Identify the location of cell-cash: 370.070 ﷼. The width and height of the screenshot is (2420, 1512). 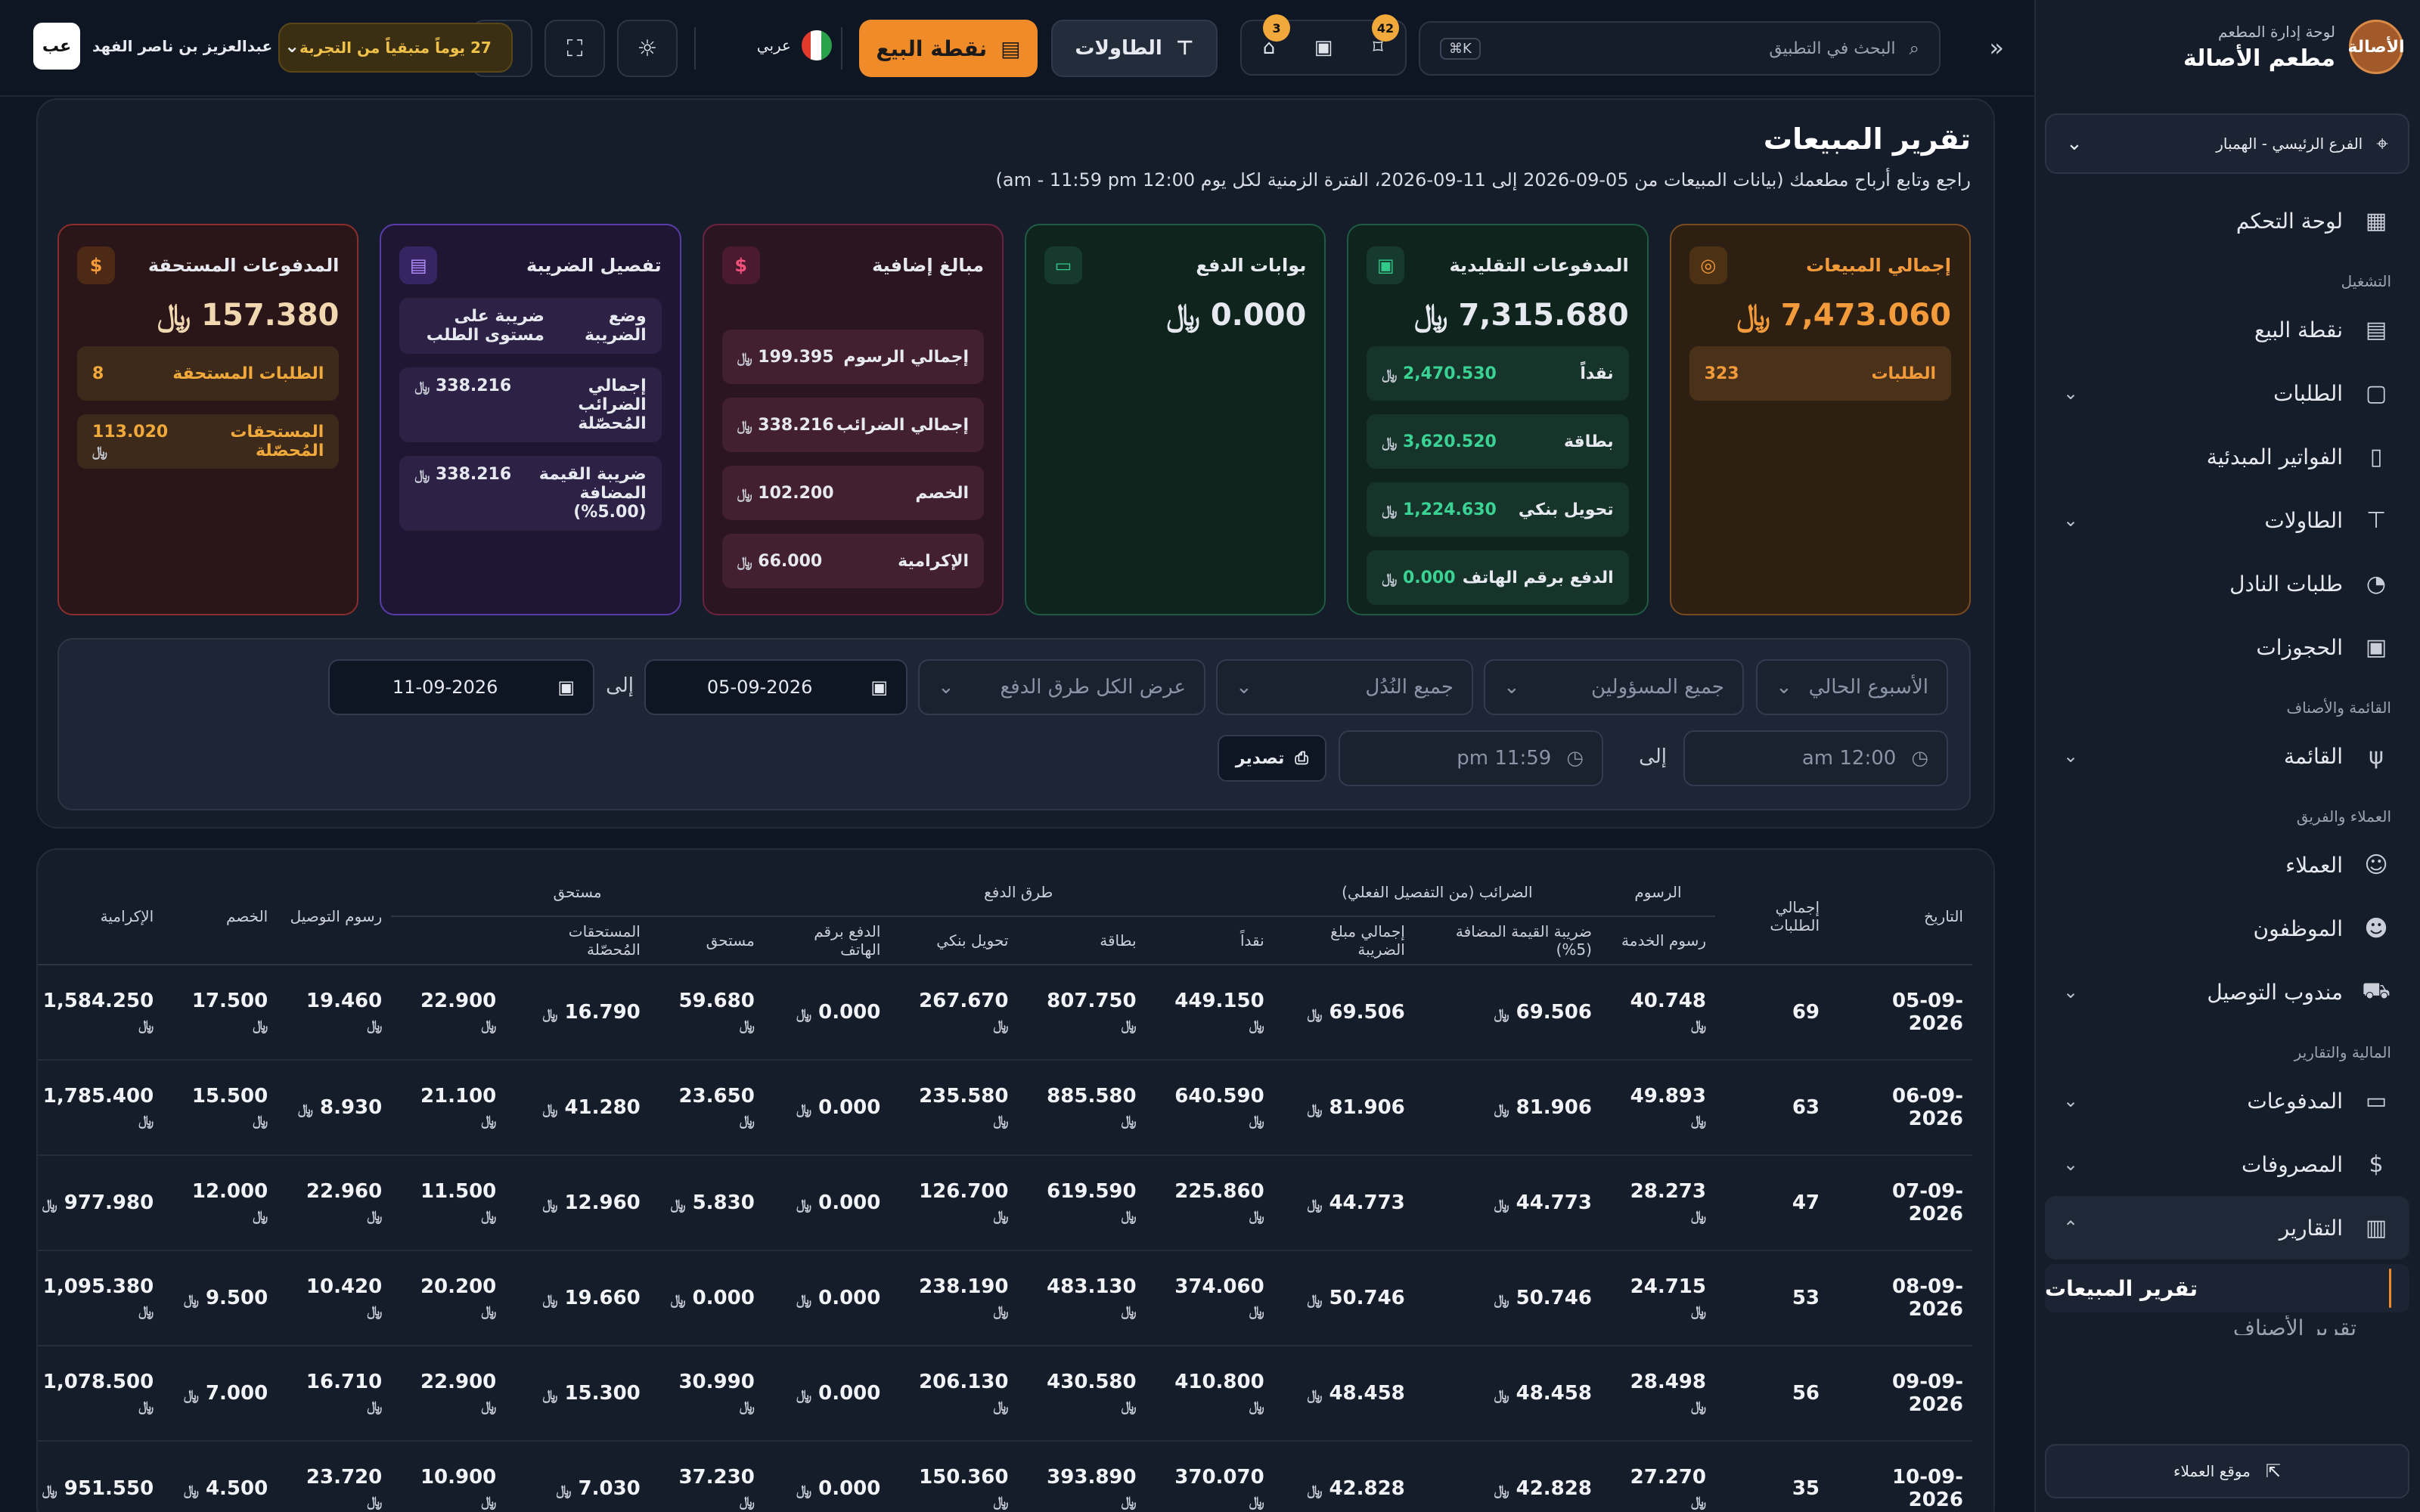
(1209, 1476).